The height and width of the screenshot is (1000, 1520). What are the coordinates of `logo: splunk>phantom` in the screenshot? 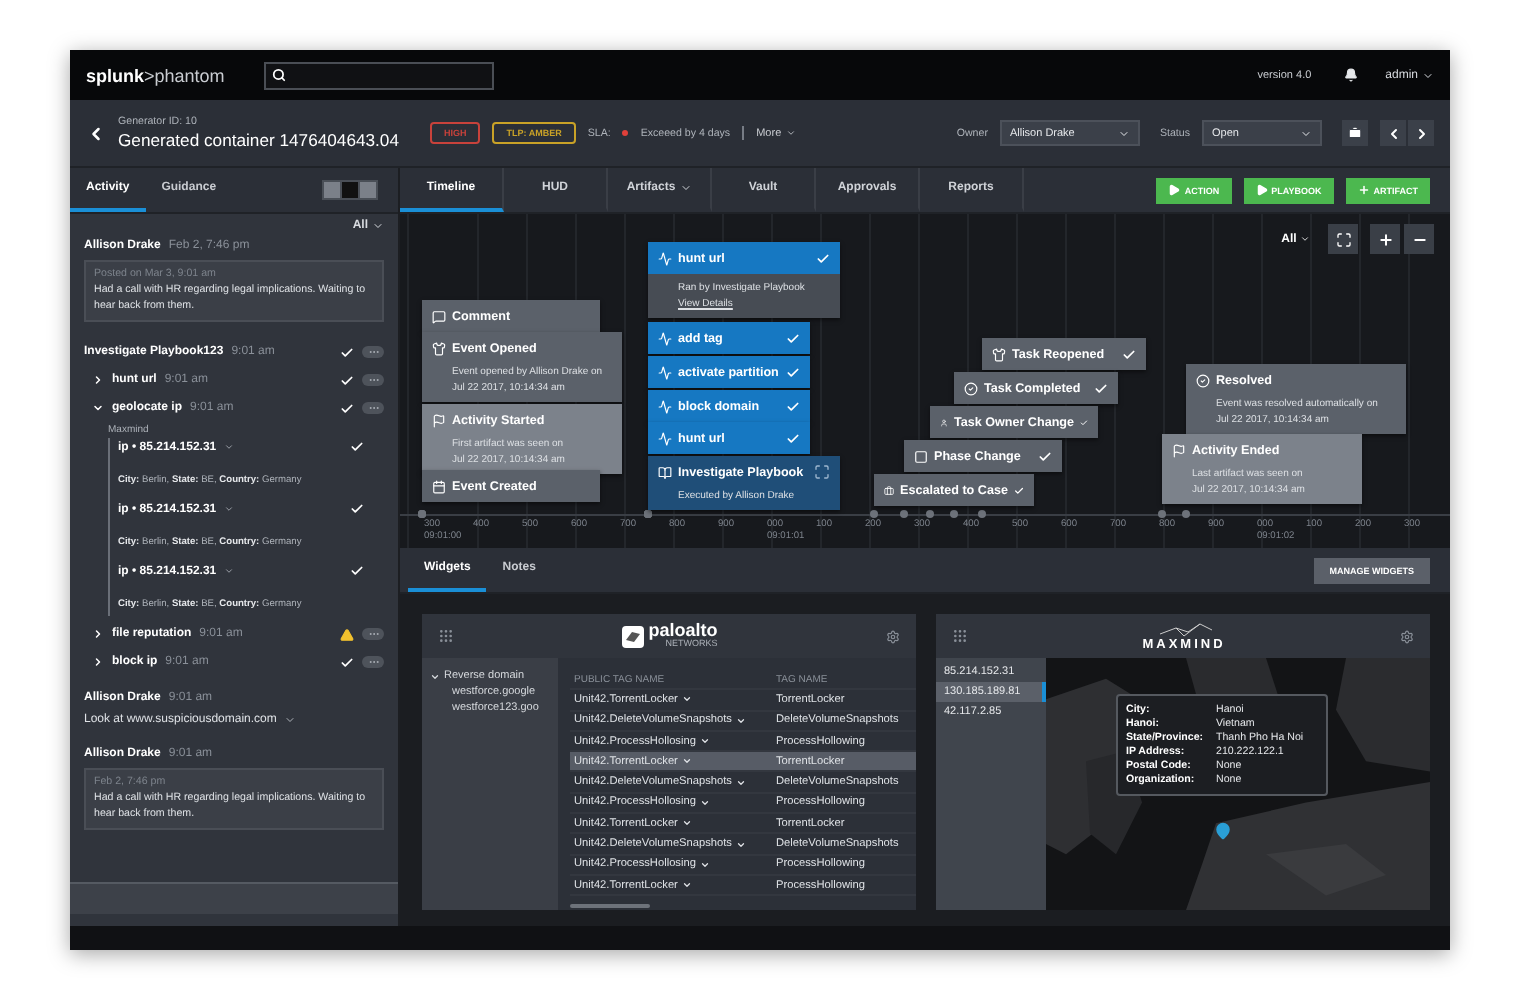 It's located at (156, 75).